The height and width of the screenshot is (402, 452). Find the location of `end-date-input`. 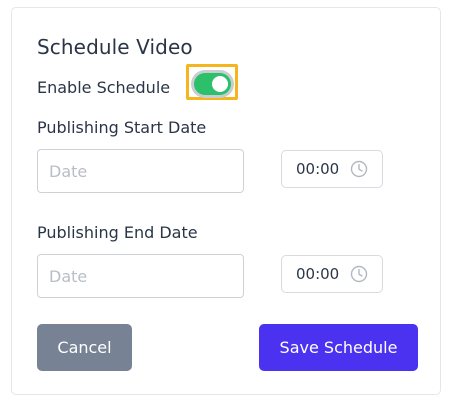

end-date-input is located at coordinates (140, 276).